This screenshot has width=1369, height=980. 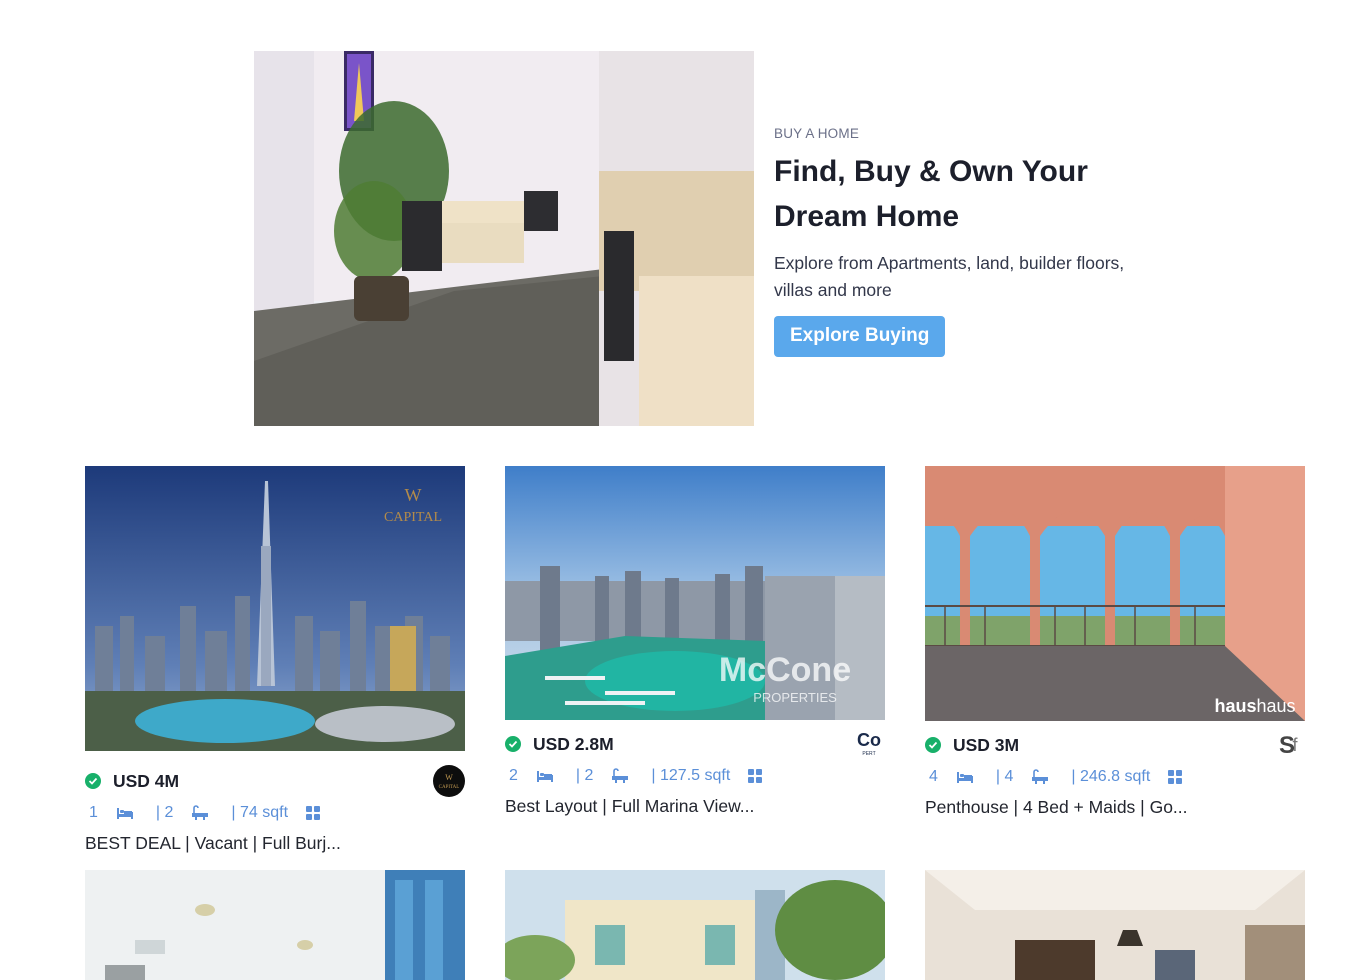 I want to click on hero-title: Find, Buy & Own Your Dream Home, so click(x=974, y=194).